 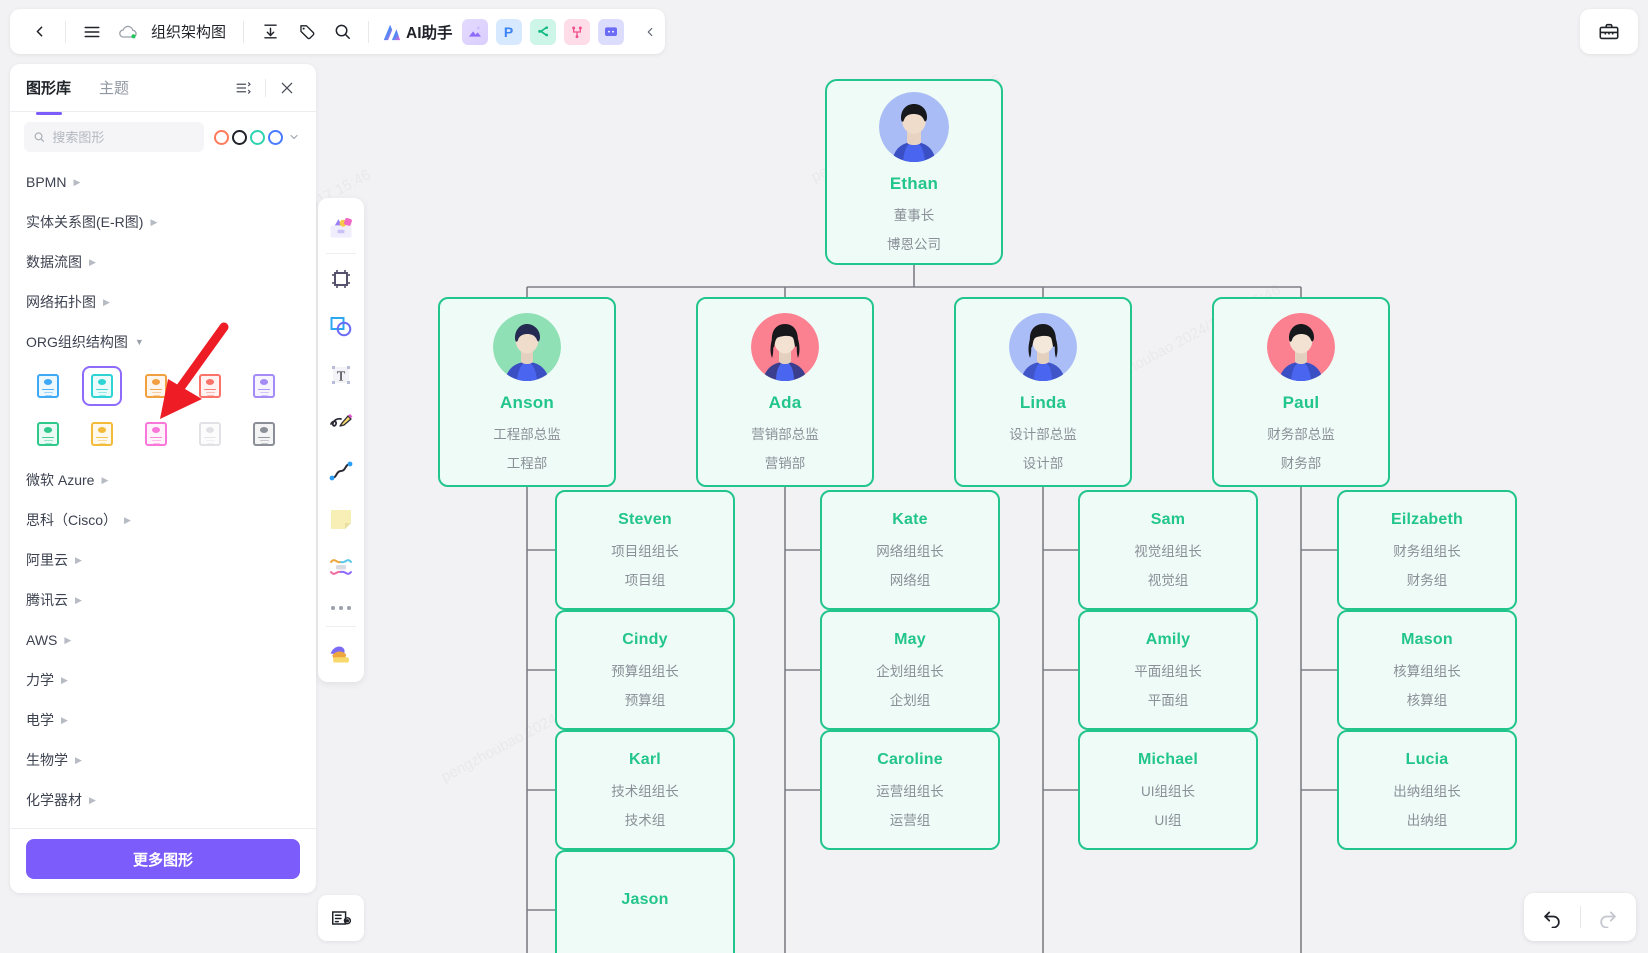 What do you see at coordinates (163, 480) in the screenshot?
I see `category-row: 微软 Azure ▶` at bounding box center [163, 480].